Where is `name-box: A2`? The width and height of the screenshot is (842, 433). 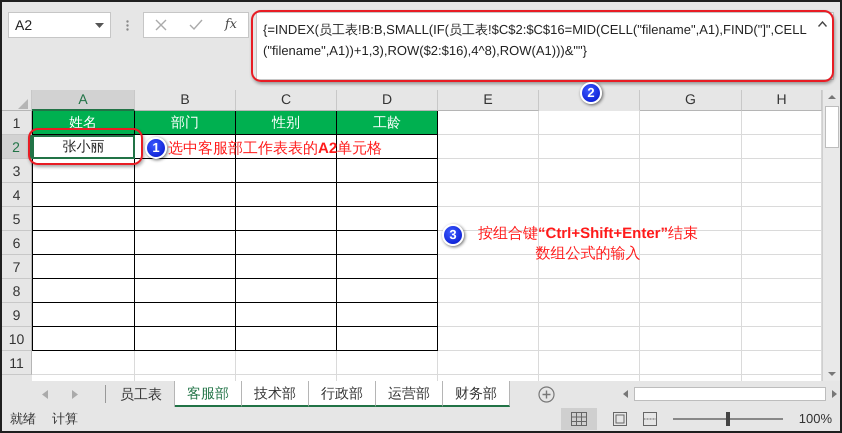 name-box: A2 is located at coordinates (59, 25).